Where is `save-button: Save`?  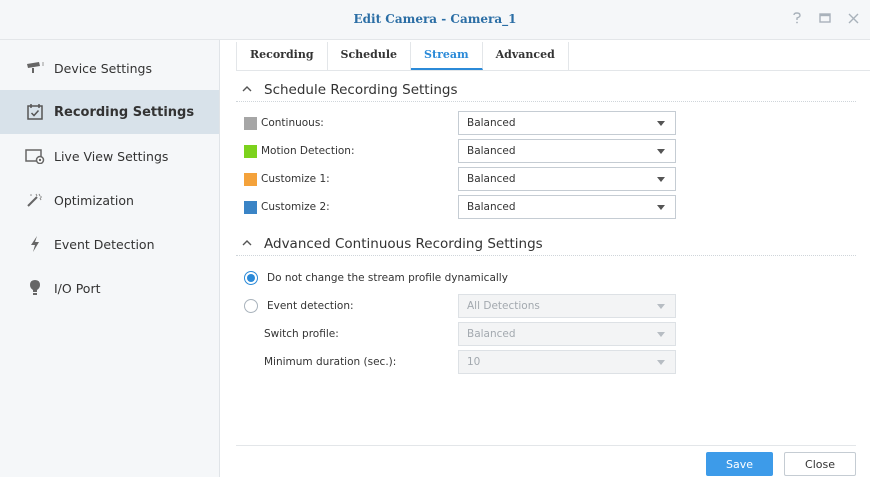 save-button: Save is located at coordinates (739, 464).